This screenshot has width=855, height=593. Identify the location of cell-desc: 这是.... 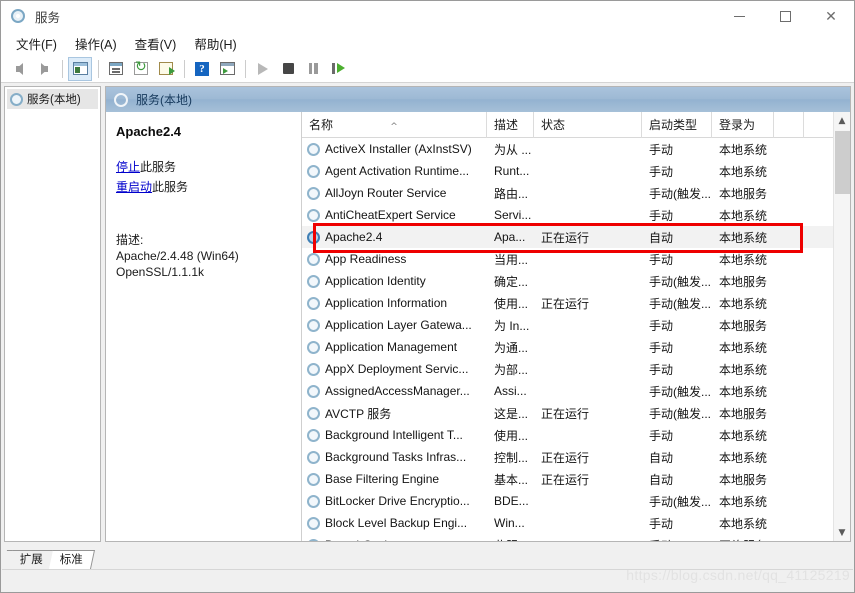
(511, 413).